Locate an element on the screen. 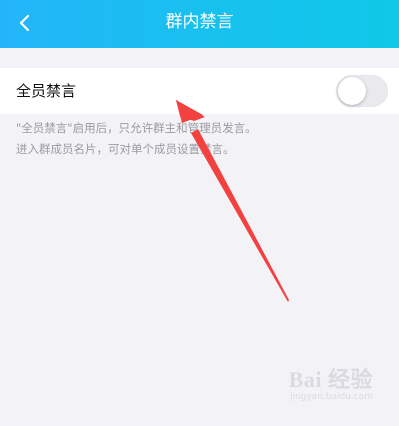  watermark-logo: Bai 经验 is located at coordinates (330, 379).